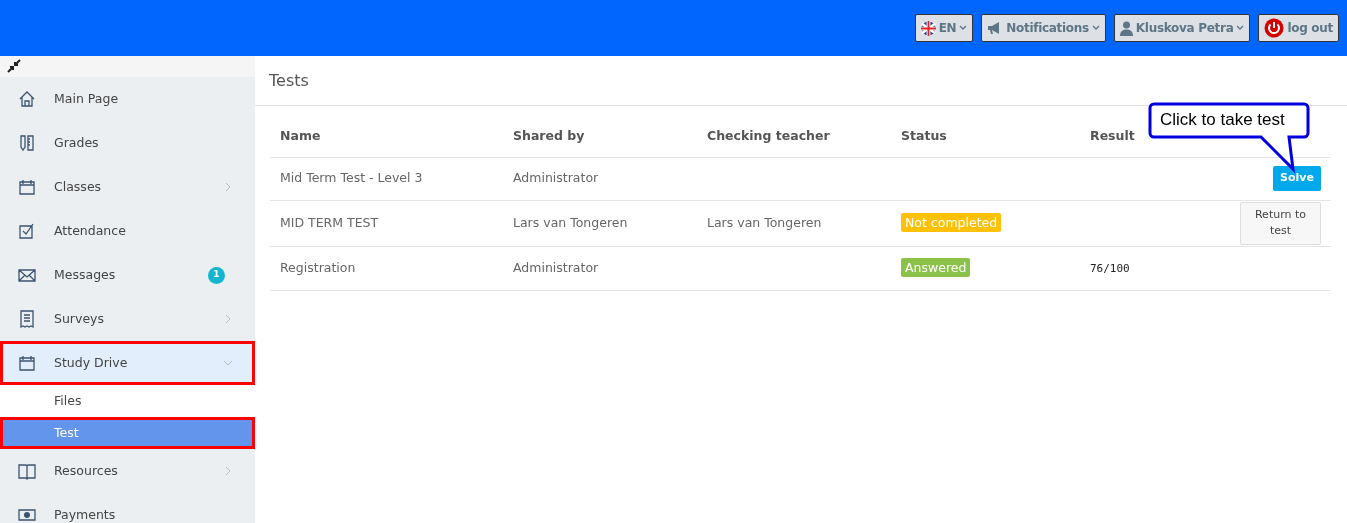 Image resolution: width=1347 pixels, height=523 pixels. Describe the element at coordinates (1110, 268) in the screenshot. I see `table-cell: 76/100` at that location.